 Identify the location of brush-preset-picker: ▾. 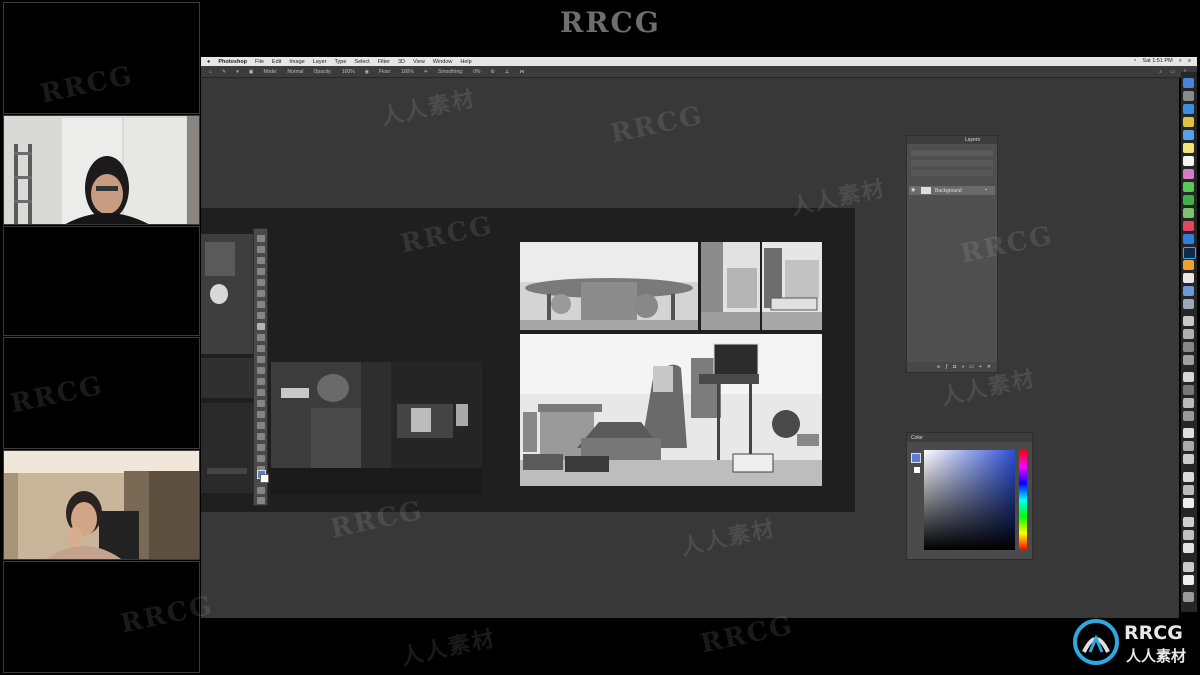
(237, 72).